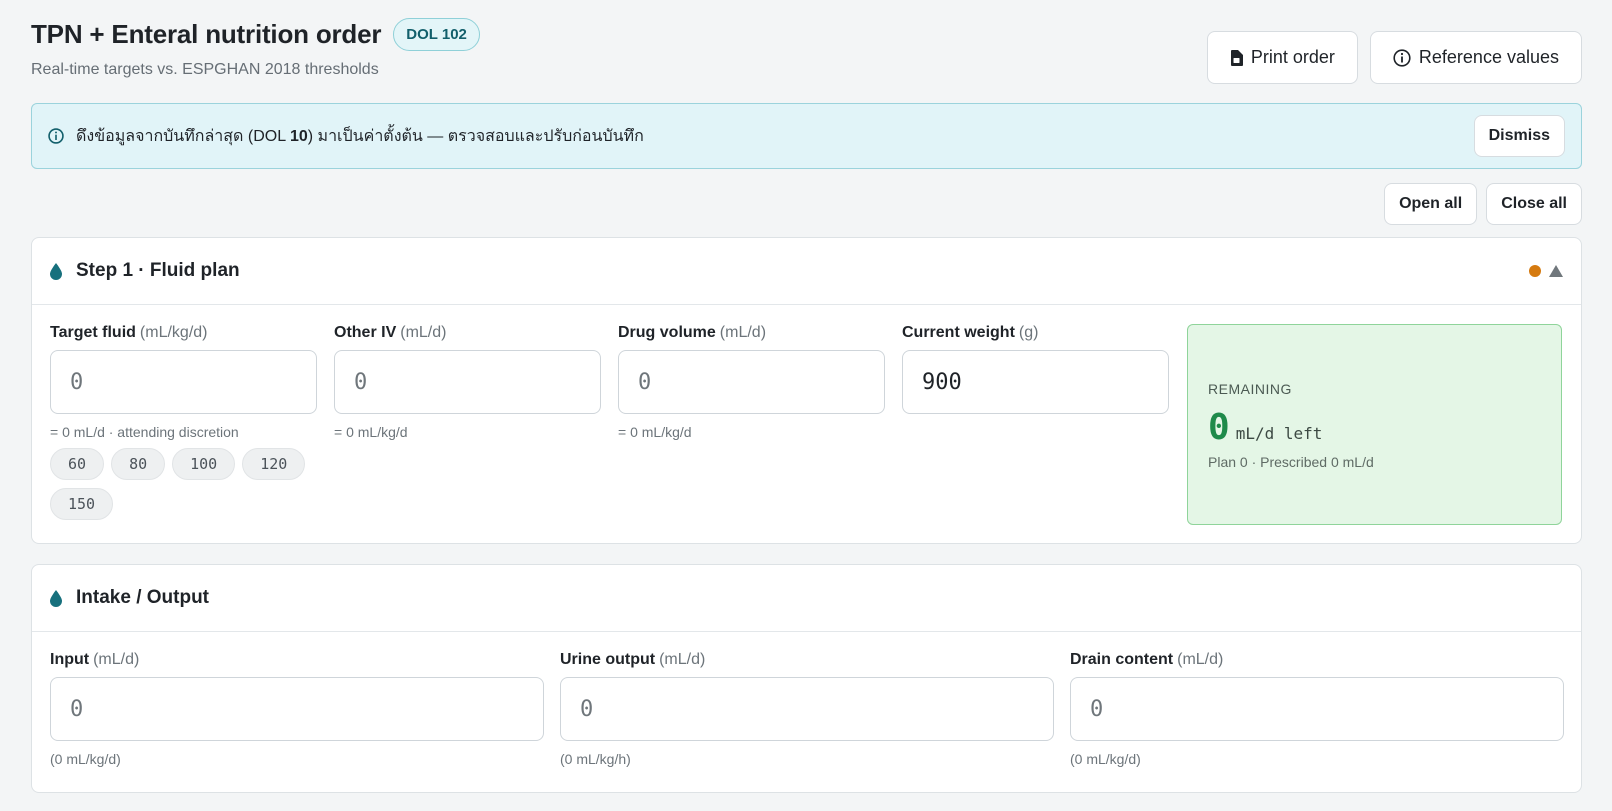 The width and height of the screenshot is (1612, 811). Describe the element at coordinates (806, 598) in the screenshot. I see `intake-output-header: Intake / Output` at that location.